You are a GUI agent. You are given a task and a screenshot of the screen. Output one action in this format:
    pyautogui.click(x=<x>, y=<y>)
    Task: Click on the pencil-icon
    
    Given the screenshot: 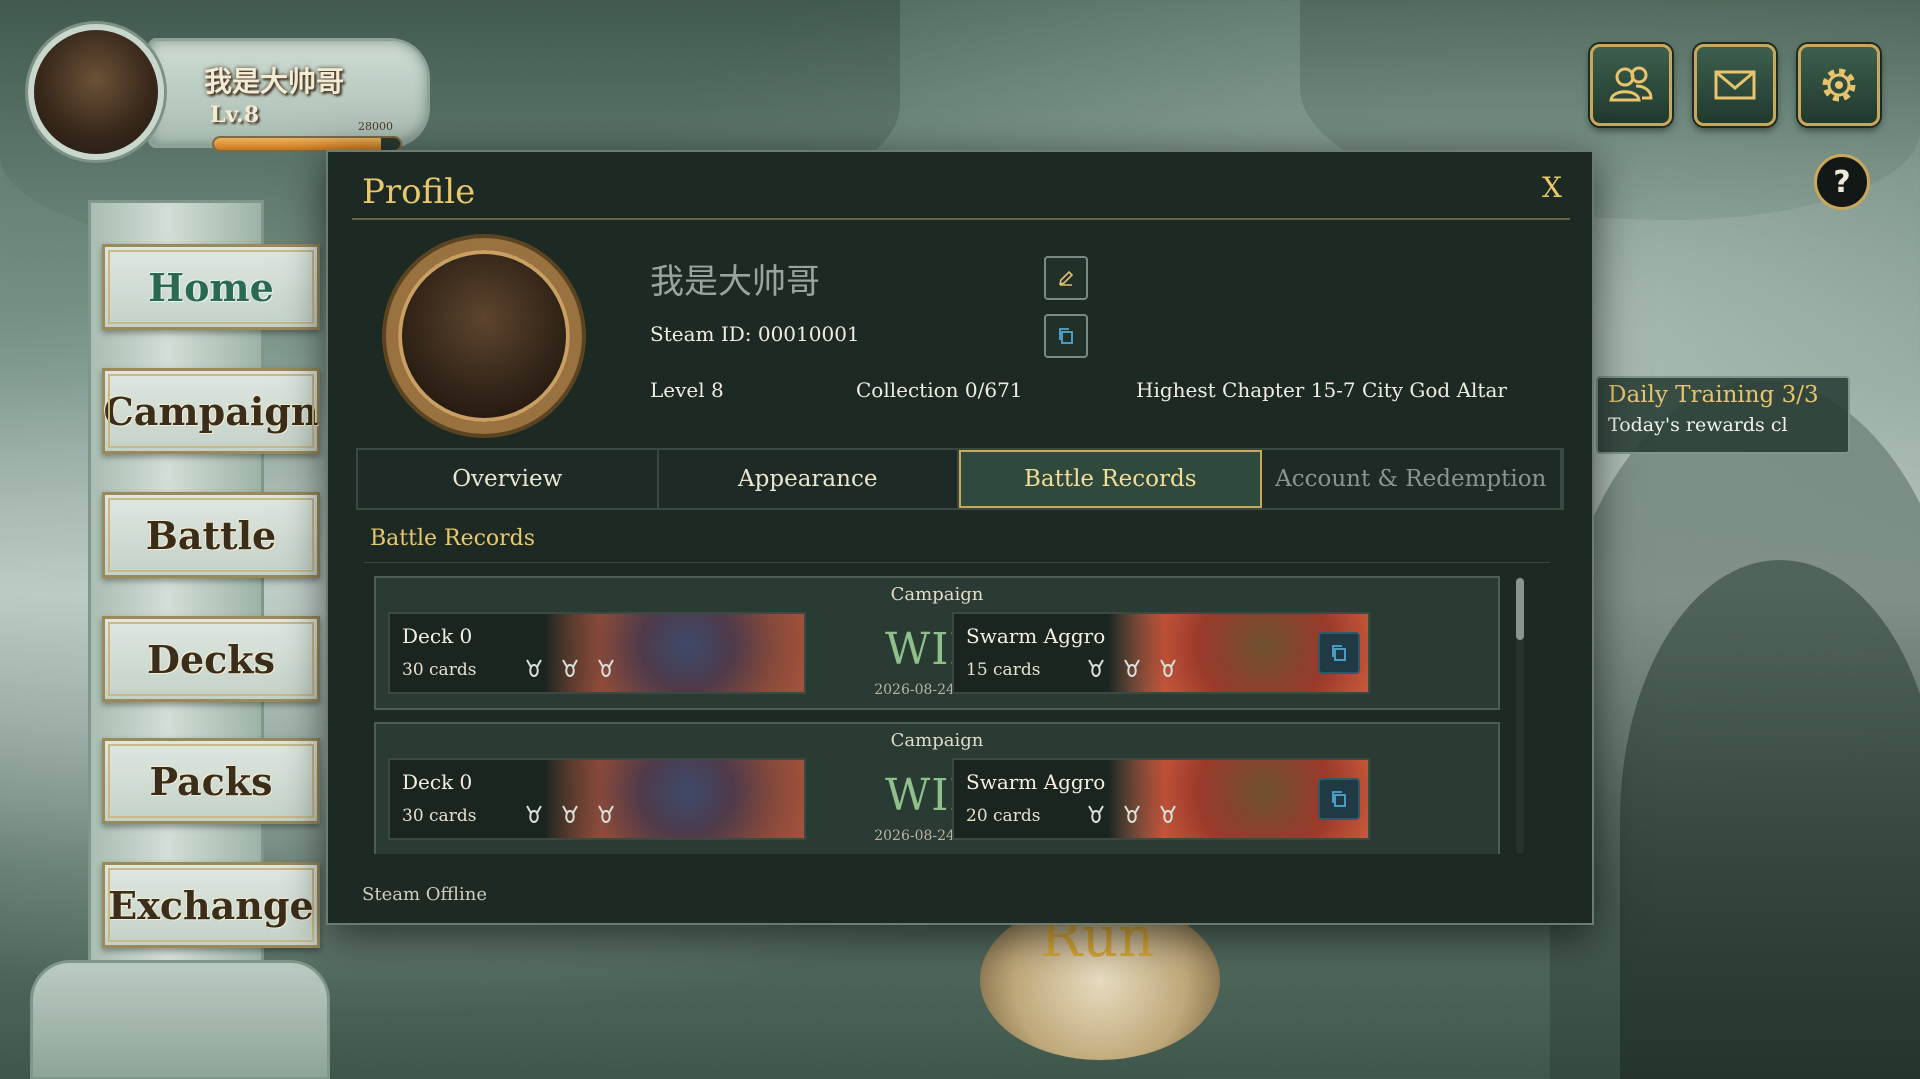 What is the action you would take?
    pyautogui.click(x=1066, y=278)
    